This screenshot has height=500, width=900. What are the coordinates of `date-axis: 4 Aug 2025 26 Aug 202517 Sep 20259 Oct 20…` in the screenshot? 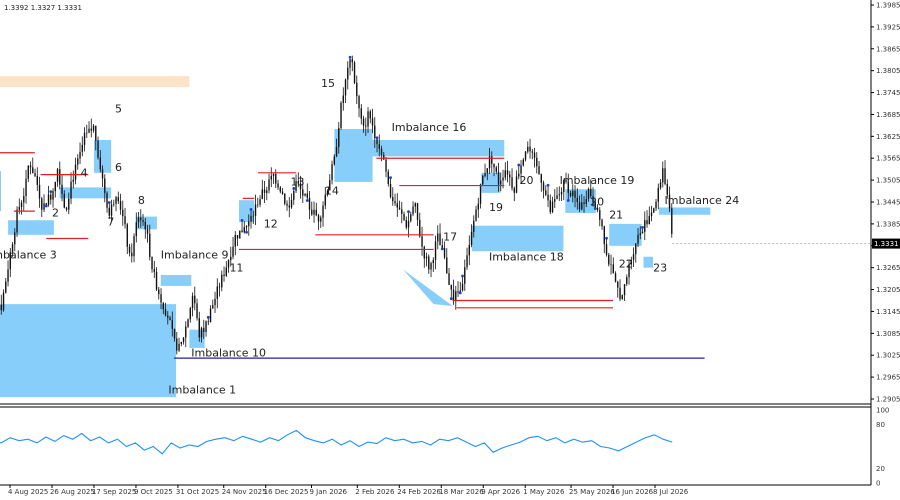 It's located at (348, 490).